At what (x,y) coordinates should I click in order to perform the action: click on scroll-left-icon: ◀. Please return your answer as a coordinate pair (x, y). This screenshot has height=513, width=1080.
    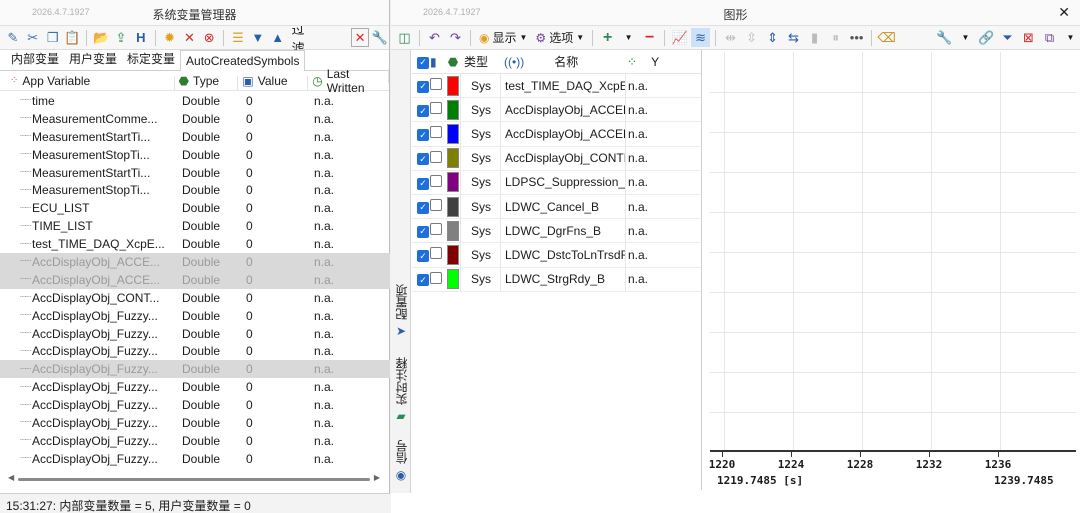
    Looking at the image, I should click on (11, 477).